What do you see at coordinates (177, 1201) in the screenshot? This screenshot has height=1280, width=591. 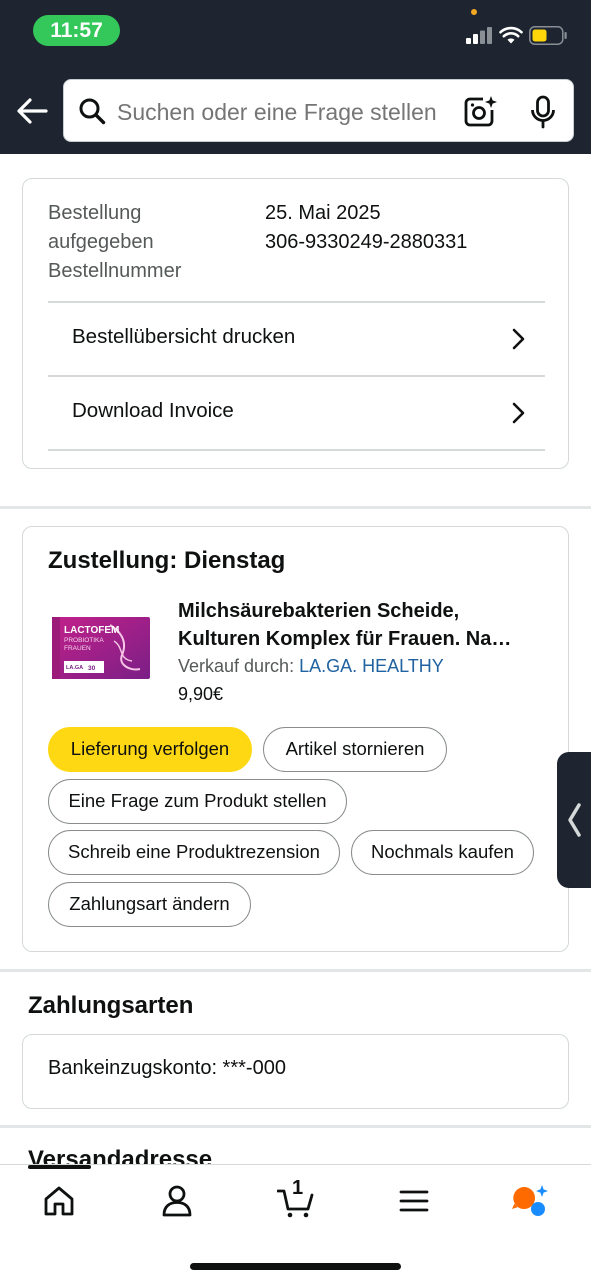 I see `account-icon` at bounding box center [177, 1201].